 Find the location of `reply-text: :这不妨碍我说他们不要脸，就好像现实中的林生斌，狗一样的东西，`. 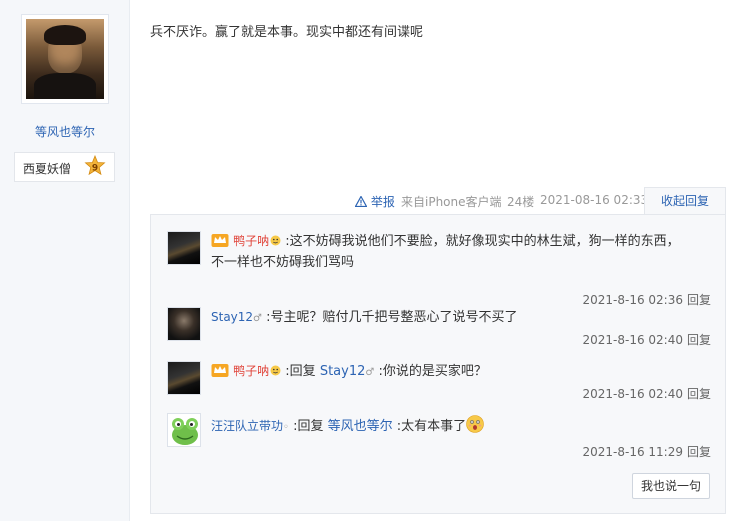

reply-text: :这不妨碍我说他们不要脸，就好像现实中的林生斌，狗一样的东西， is located at coordinates (482, 241).